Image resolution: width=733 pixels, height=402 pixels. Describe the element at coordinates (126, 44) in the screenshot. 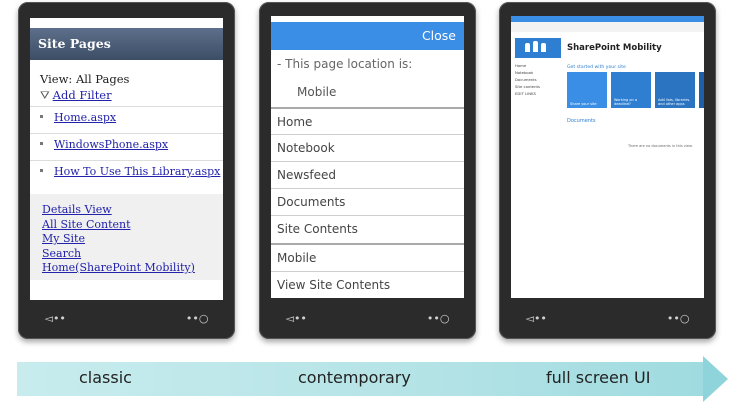

I see `page-title: Site Pages` at that location.